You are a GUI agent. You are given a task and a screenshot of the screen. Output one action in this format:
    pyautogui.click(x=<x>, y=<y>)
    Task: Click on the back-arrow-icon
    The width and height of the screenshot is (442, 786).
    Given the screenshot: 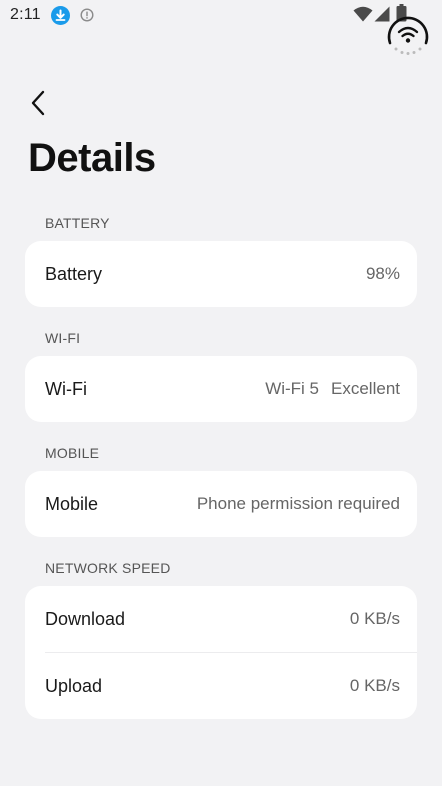 What is the action you would take?
    pyautogui.click(x=38, y=103)
    